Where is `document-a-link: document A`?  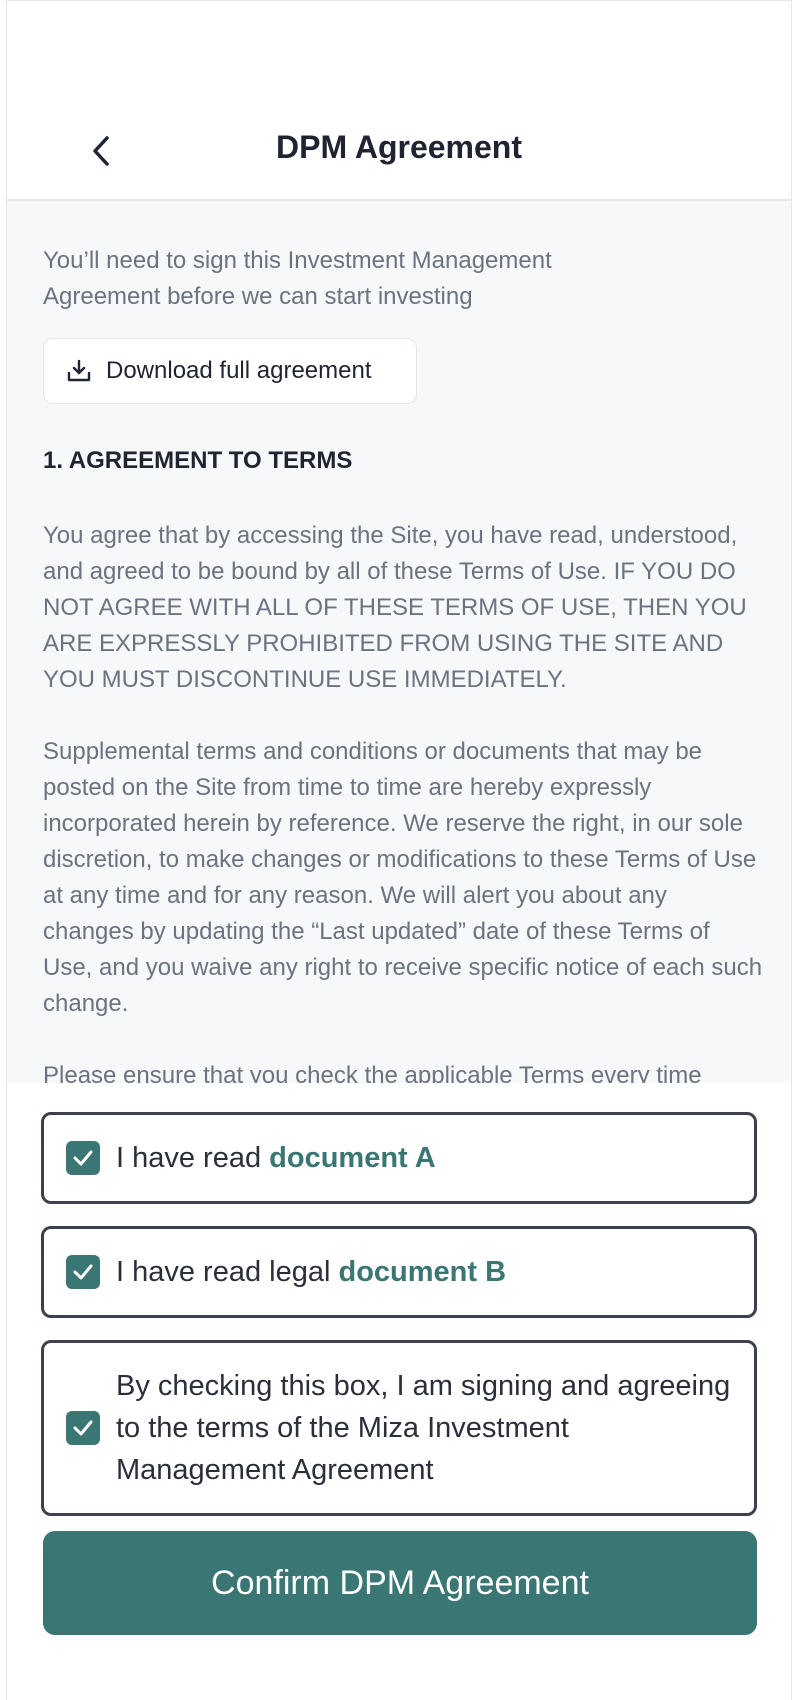
document-a-link: document A is located at coordinates (352, 1158).